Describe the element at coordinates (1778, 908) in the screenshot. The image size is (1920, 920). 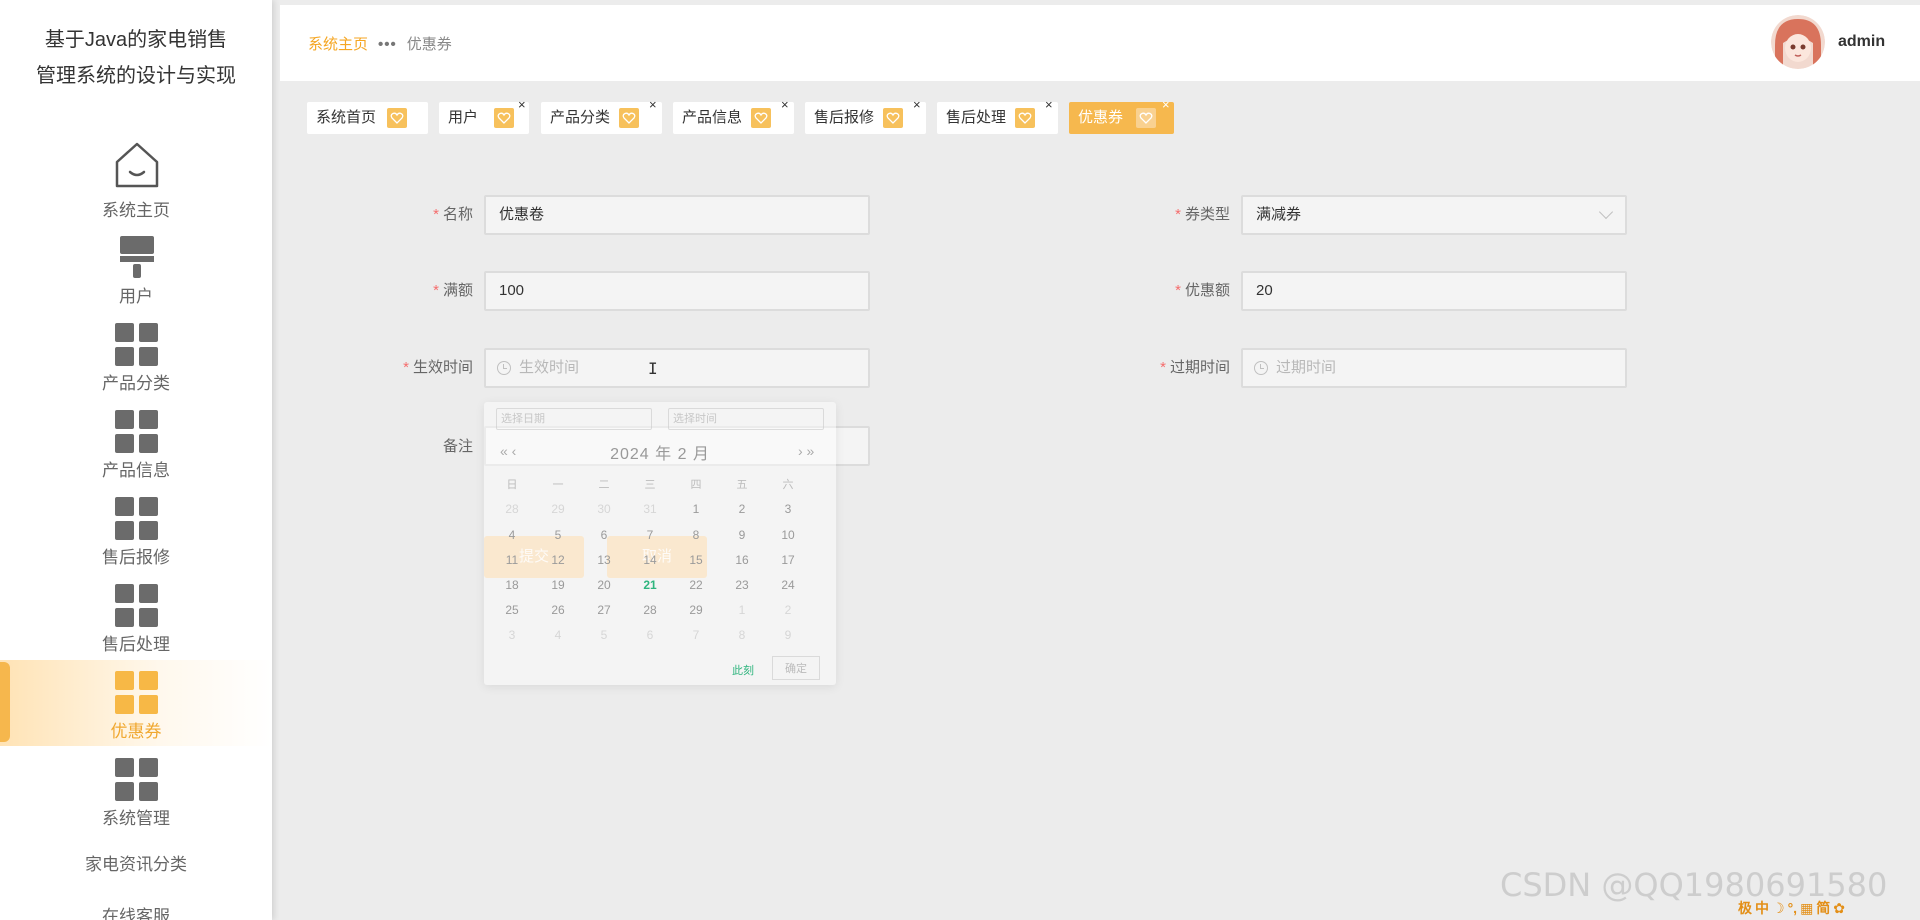
I see `ime-item: ☽` at that location.